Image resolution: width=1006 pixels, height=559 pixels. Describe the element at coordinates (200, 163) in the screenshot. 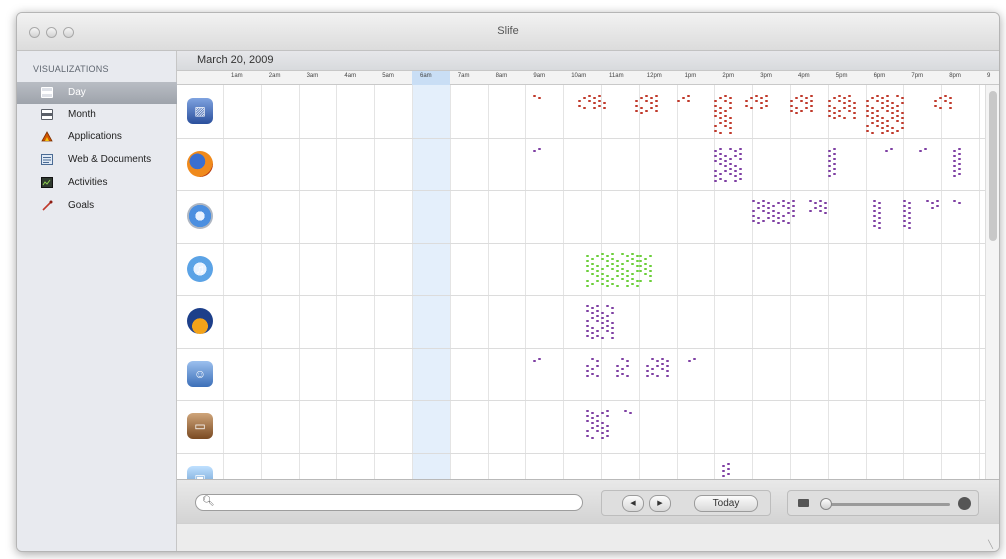

I see `firefox-icon` at that location.